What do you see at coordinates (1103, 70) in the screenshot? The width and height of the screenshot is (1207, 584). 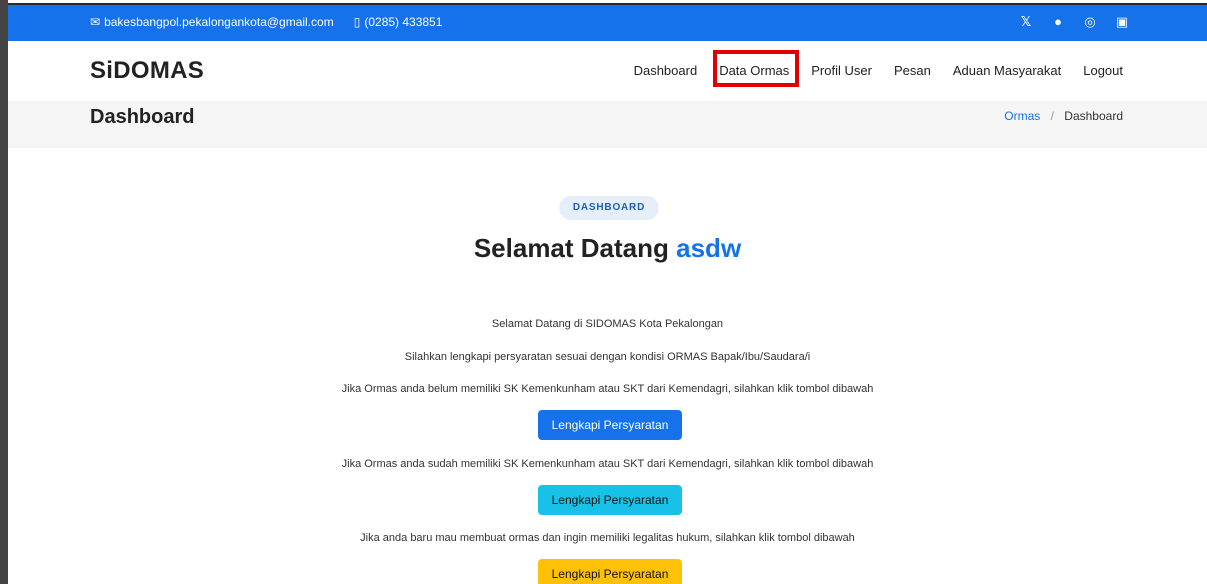 I see `nav-logout: Logout` at bounding box center [1103, 70].